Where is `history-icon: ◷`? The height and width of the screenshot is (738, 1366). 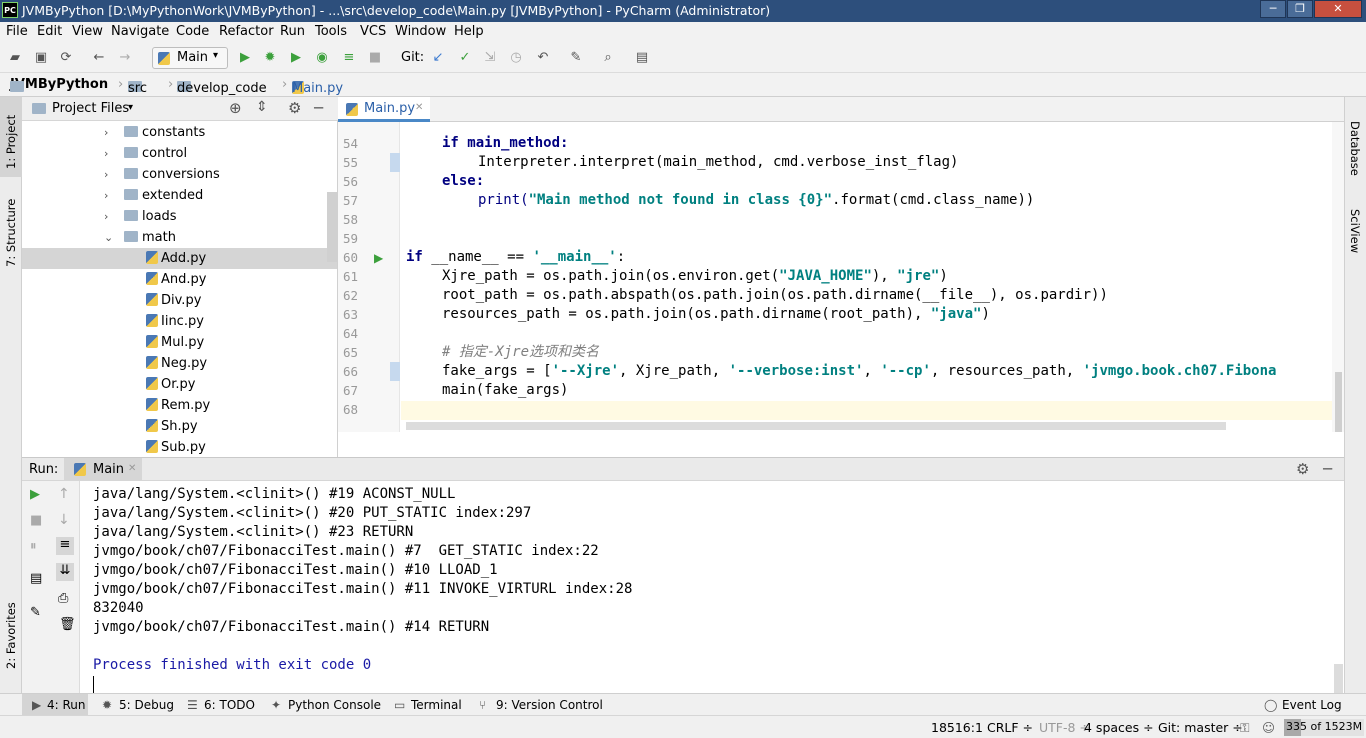
history-icon: ◷ is located at coordinates (516, 58).